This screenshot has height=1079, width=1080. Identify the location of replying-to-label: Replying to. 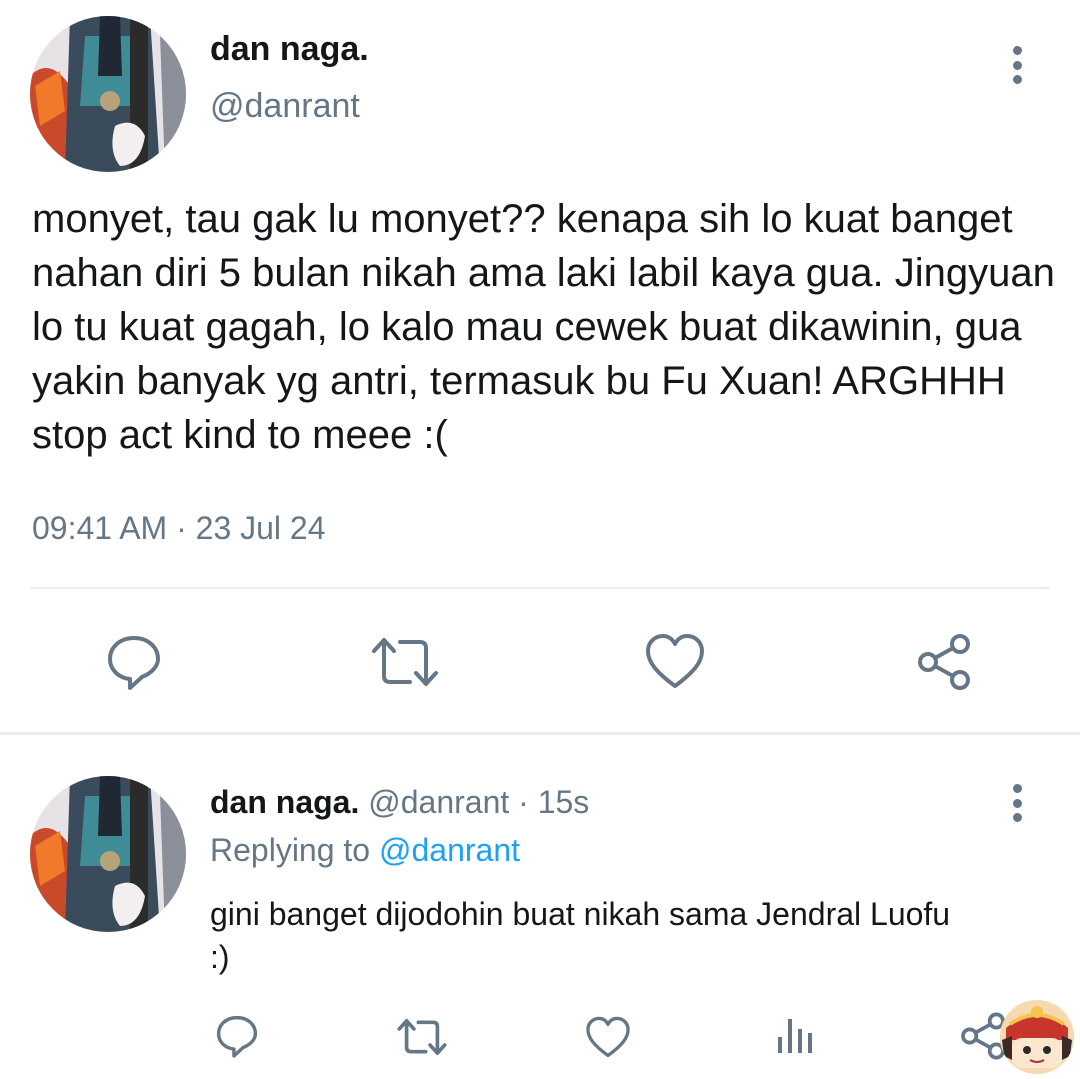
(290, 850).